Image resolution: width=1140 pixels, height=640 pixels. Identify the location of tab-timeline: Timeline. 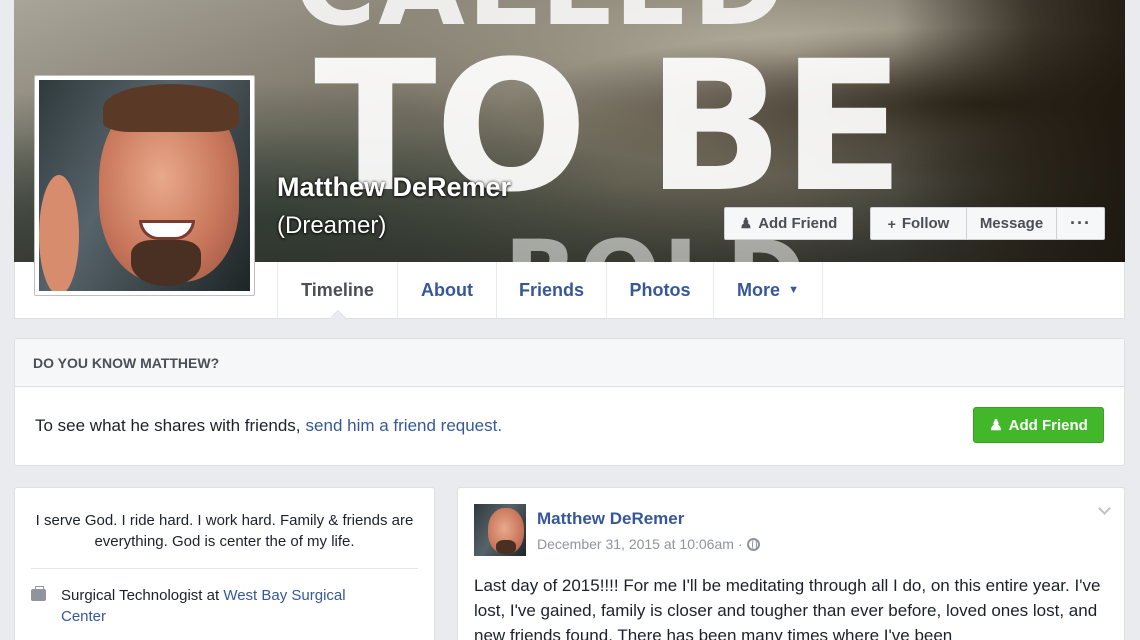
(337, 290).